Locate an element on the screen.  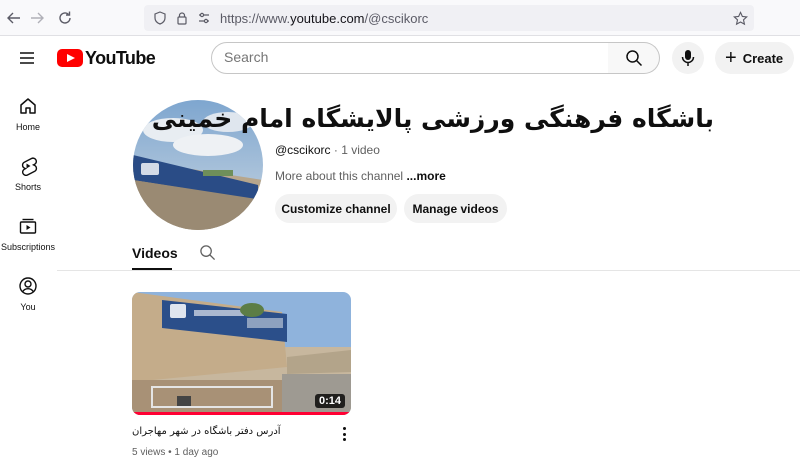
sidebar-item-you: You is located at coordinates (28, 294).